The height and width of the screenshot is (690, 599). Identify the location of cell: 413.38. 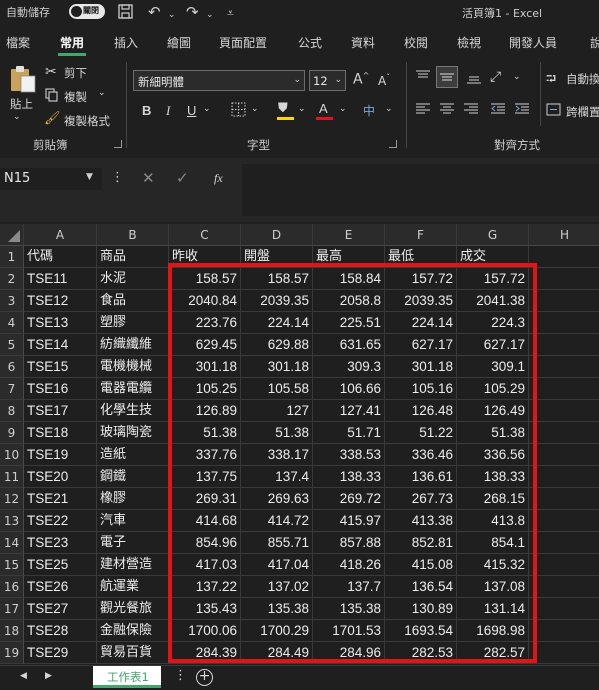
(421, 521).